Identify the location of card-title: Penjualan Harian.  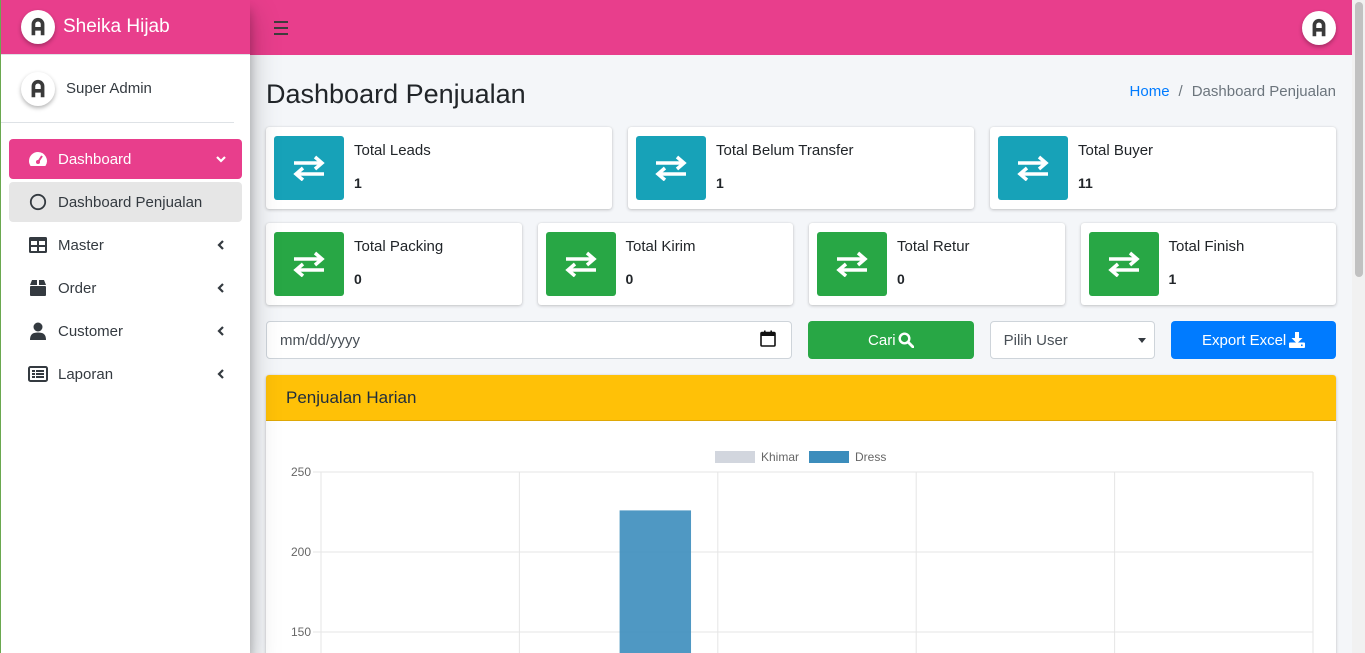
(801, 398).